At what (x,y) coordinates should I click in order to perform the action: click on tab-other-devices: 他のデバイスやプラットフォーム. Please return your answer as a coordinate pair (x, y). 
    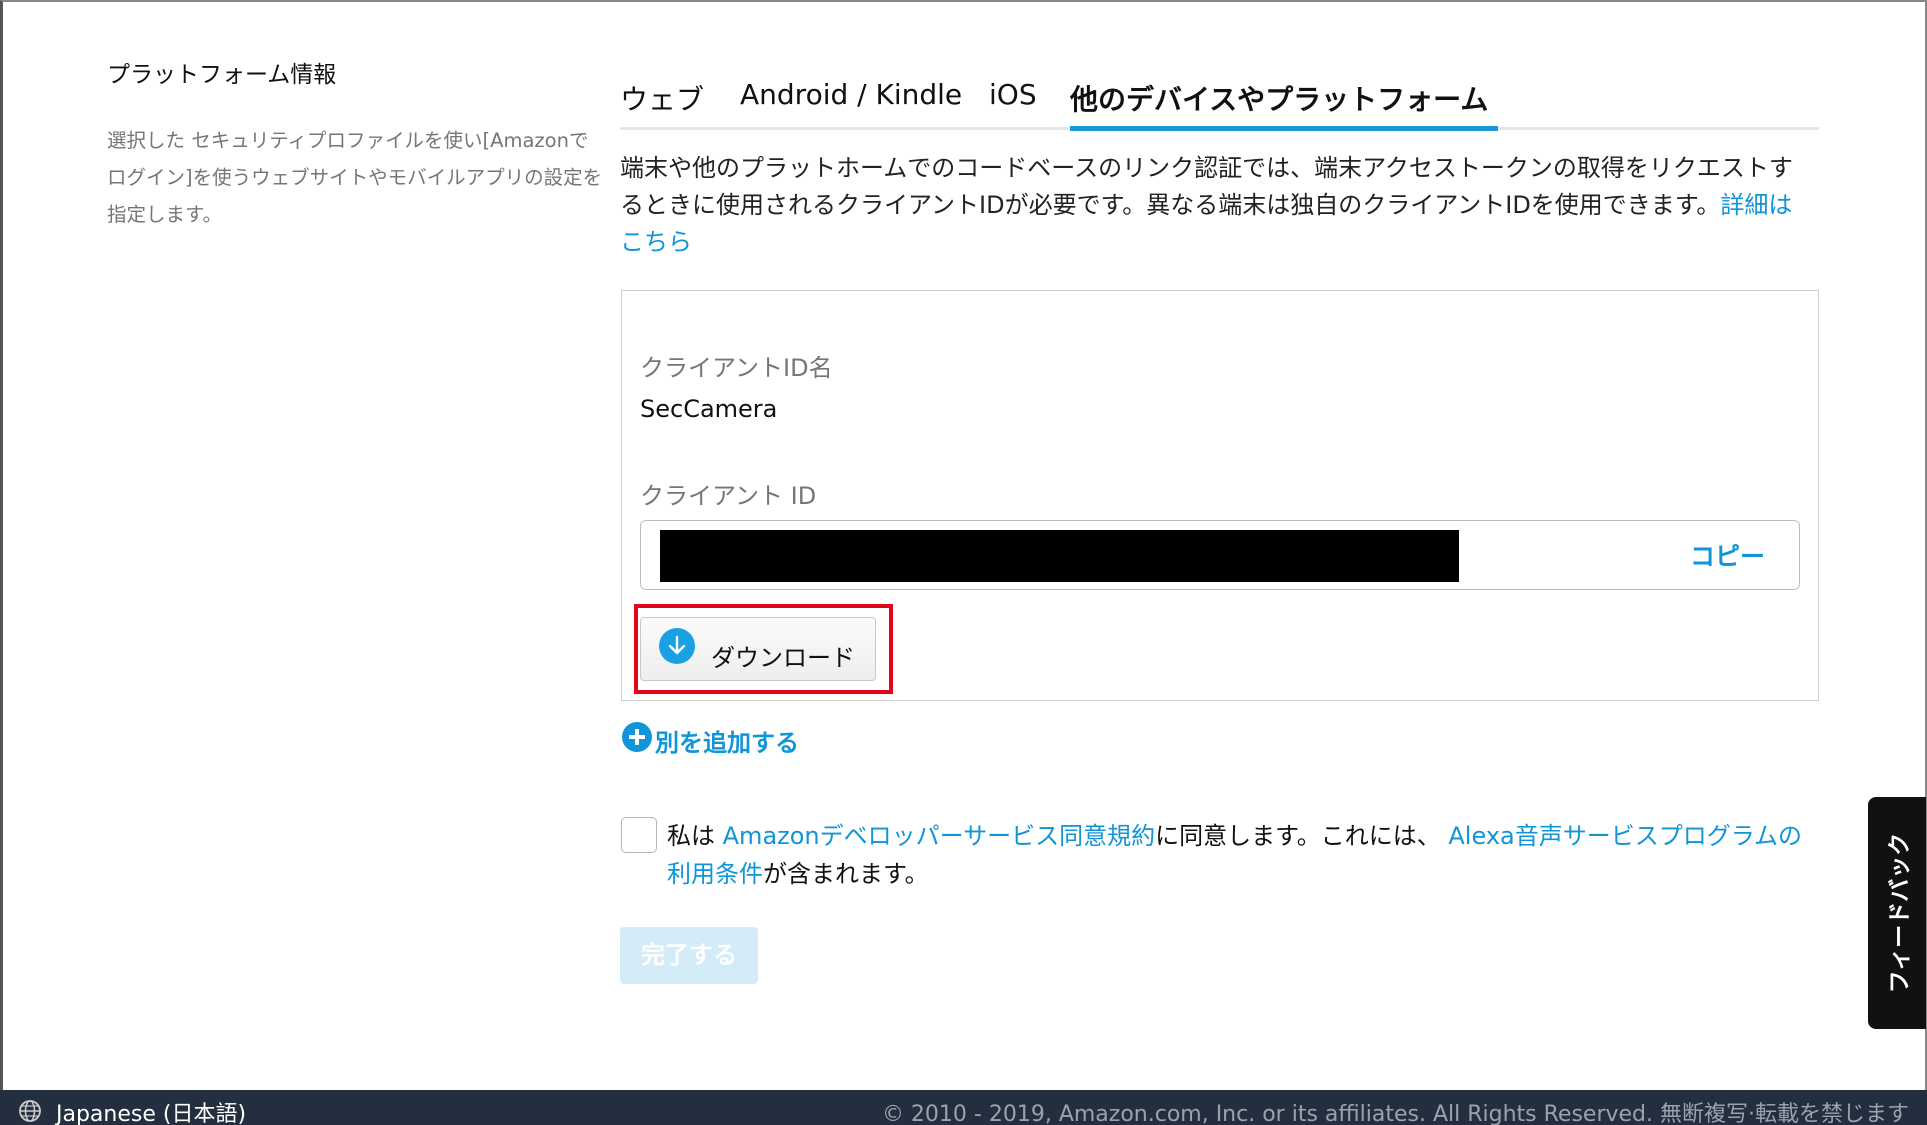
    Looking at the image, I should click on (1279, 98).